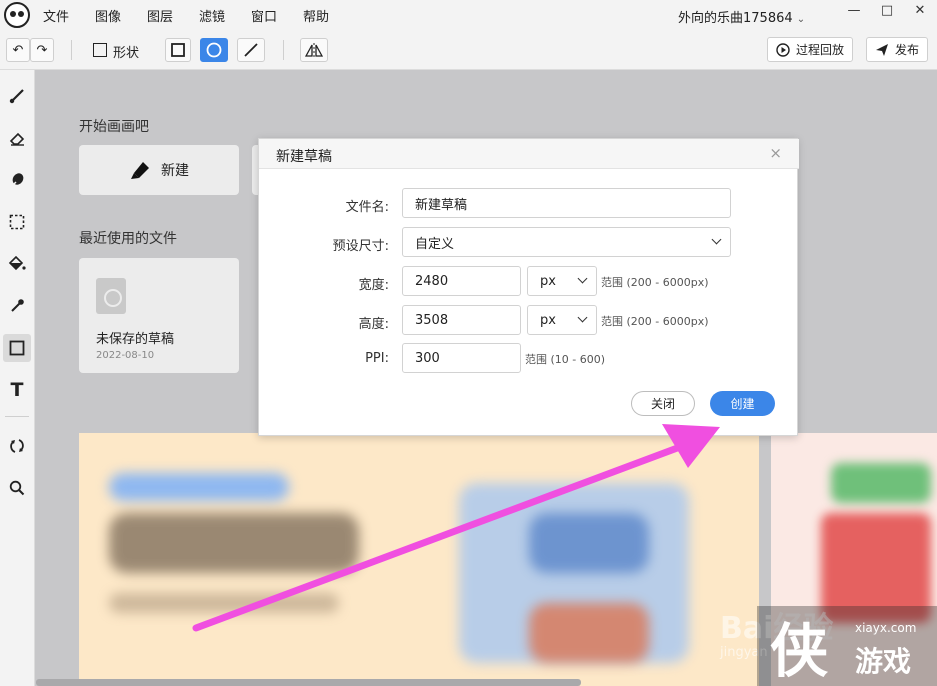 Image resolution: width=937 pixels, height=686 pixels. Describe the element at coordinates (373, 324) in the screenshot. I see `height-label: 高度:` at that location.